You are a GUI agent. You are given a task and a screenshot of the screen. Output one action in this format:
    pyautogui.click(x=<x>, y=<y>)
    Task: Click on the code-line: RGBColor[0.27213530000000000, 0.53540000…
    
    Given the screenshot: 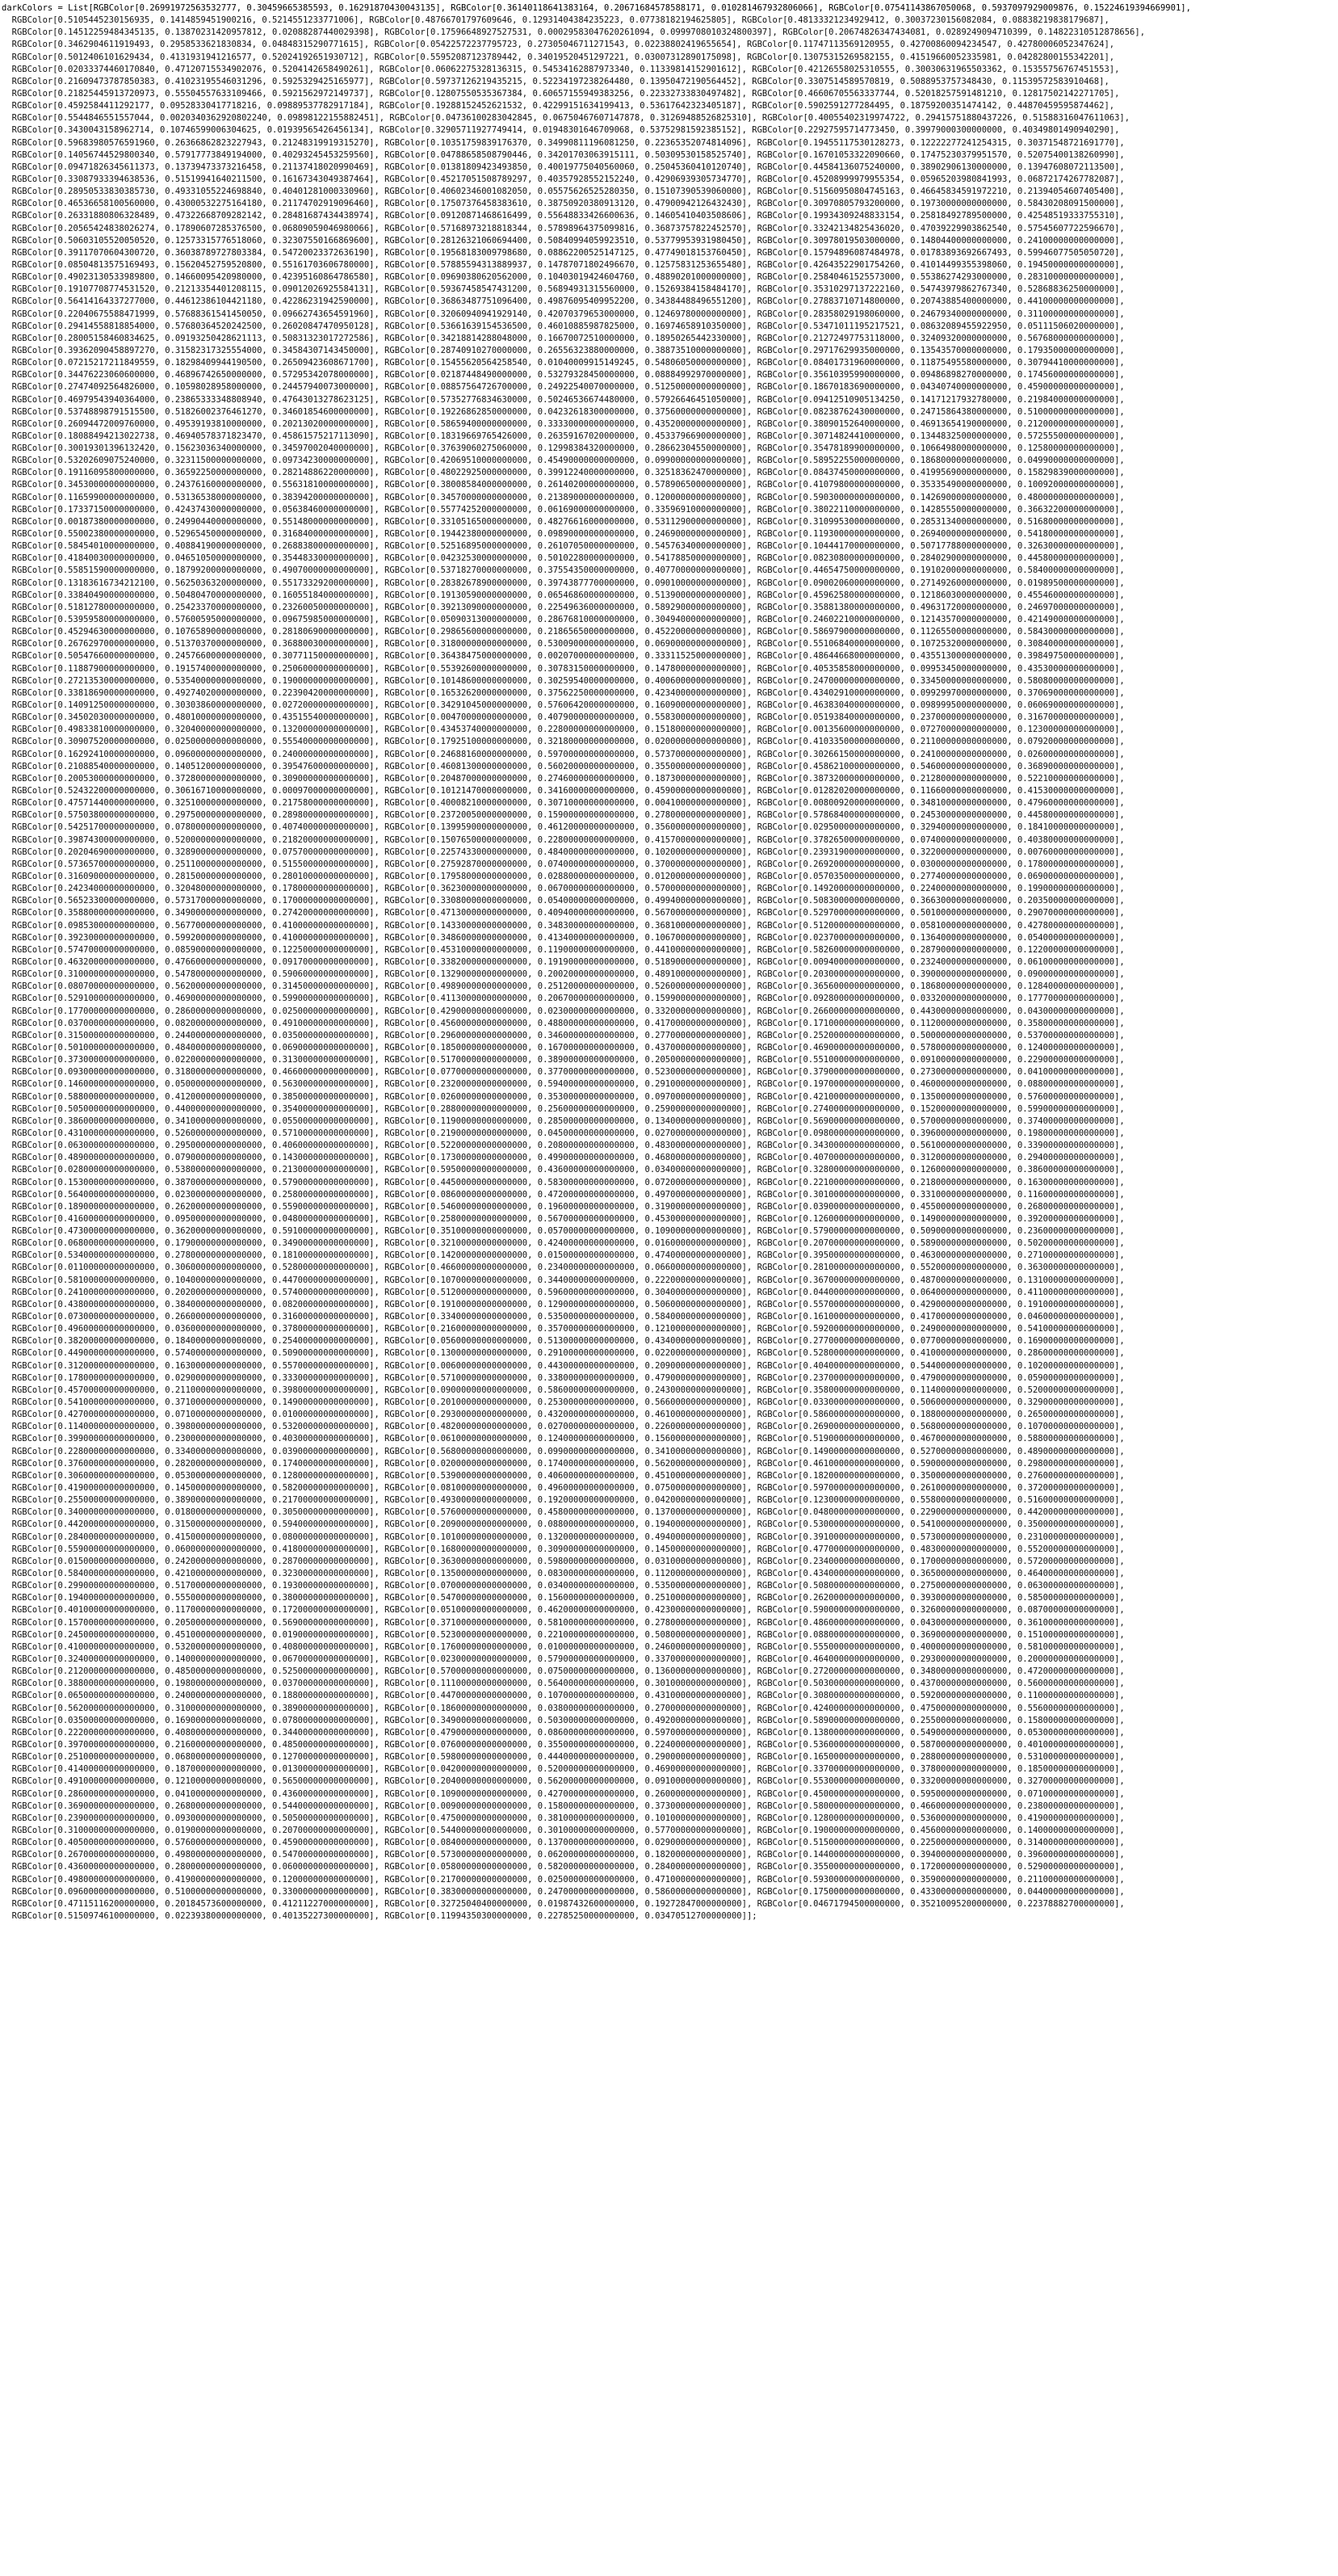 What is the action you would take?
    pyautogui.click(x=563, y=681)
    